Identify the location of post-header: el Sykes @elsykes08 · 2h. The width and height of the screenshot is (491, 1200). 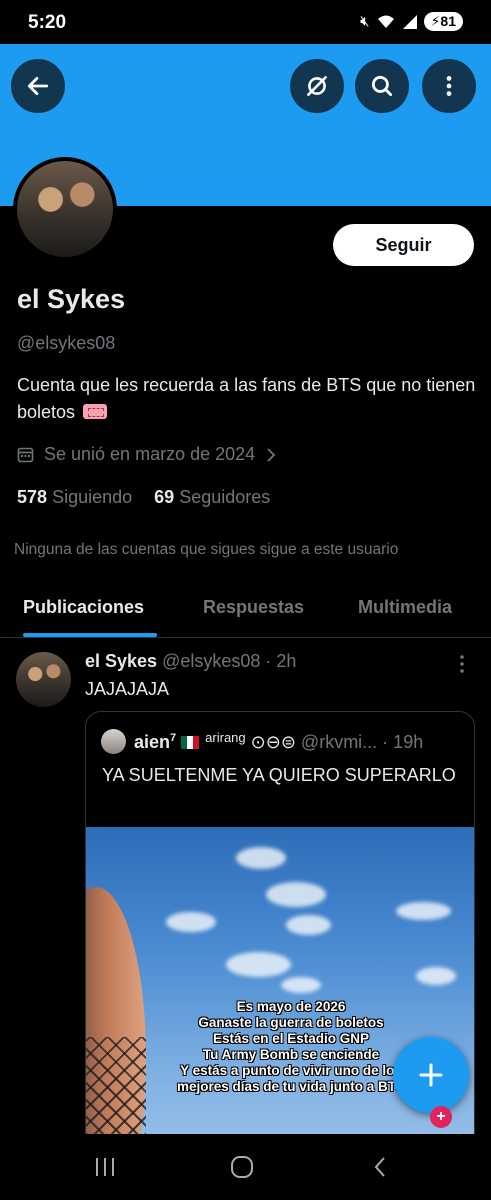
(190, 661).